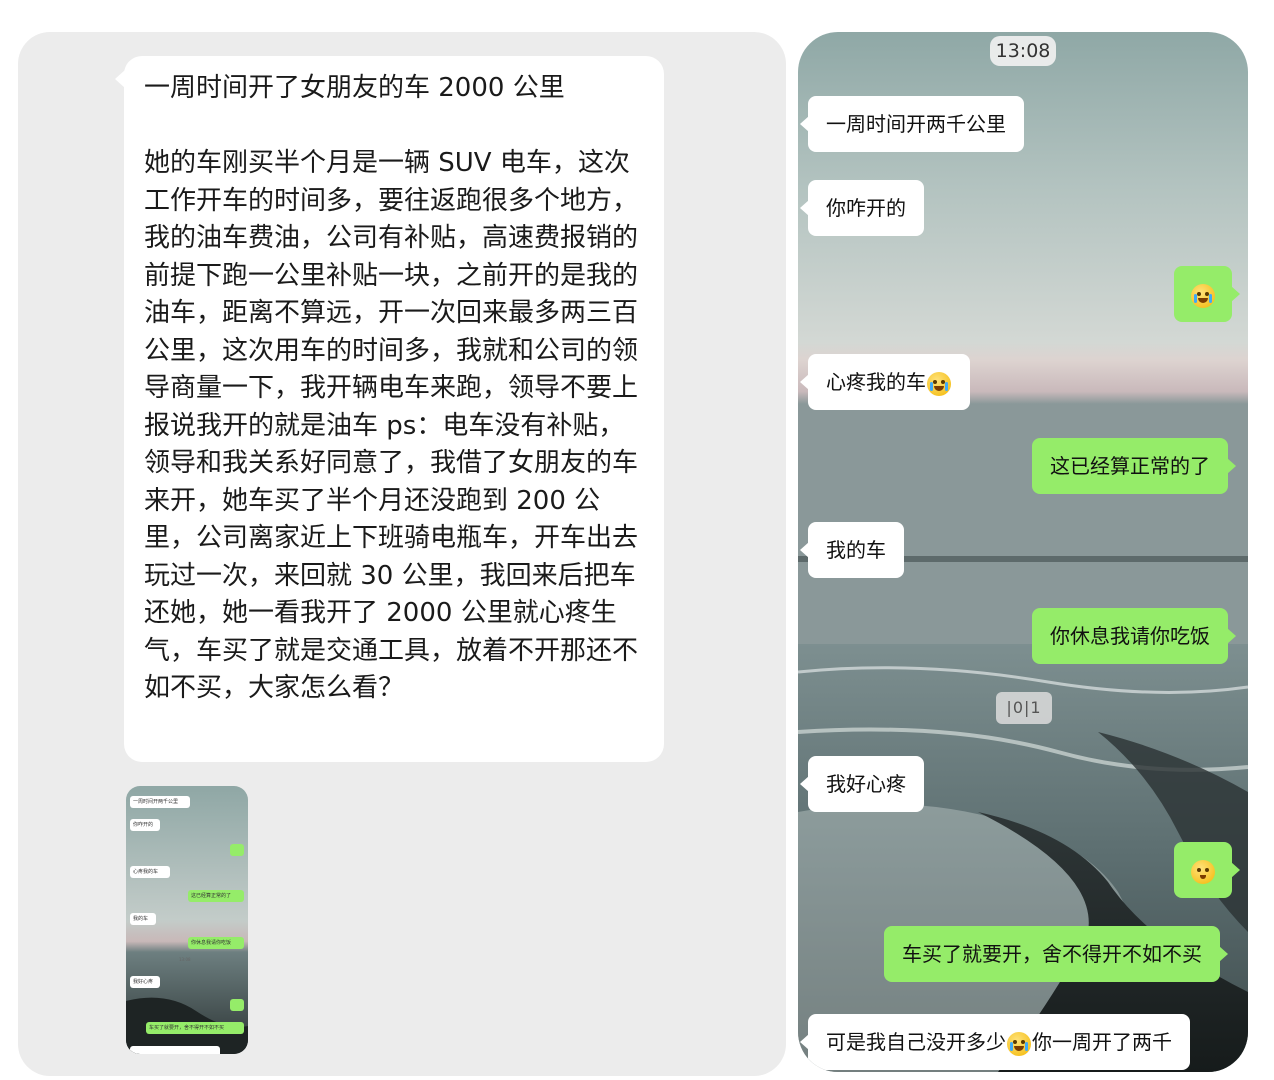 The image size is (1274, 1080). I want to click on message-text: 你休息我请你吃饭, so click(1130, 636).